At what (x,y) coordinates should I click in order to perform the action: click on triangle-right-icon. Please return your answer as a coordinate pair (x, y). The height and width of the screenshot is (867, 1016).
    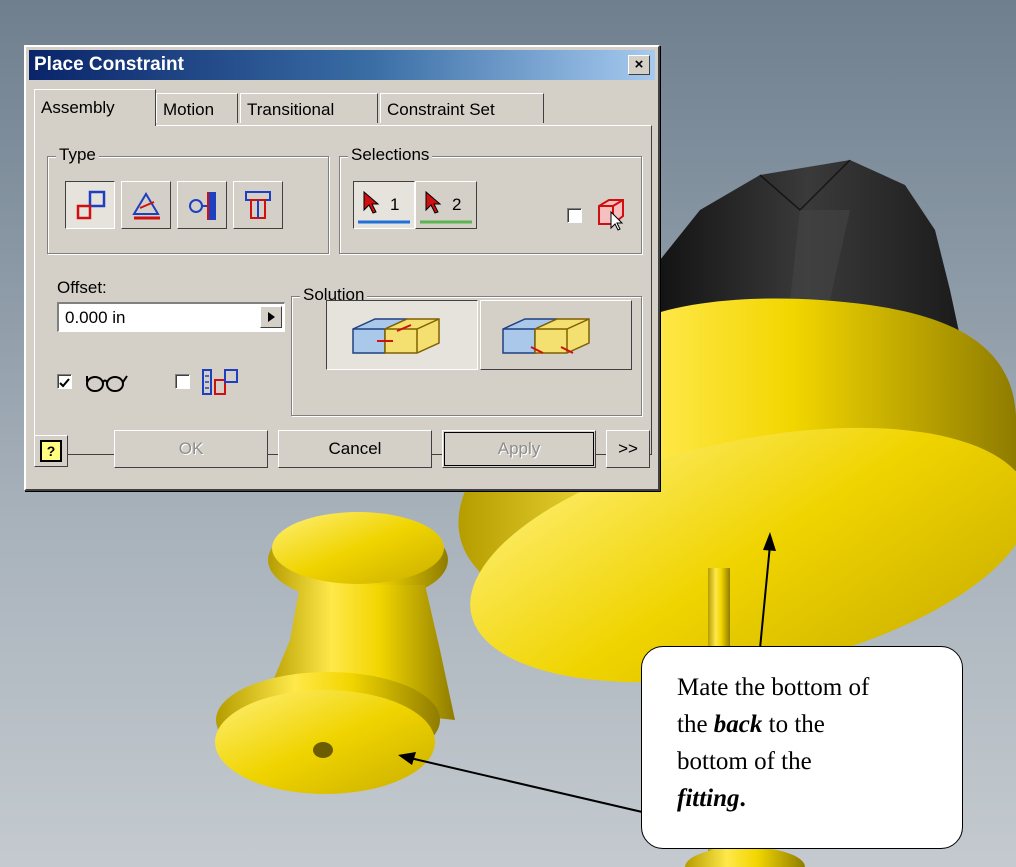
    Looking at the image, I should click on (271, 317).